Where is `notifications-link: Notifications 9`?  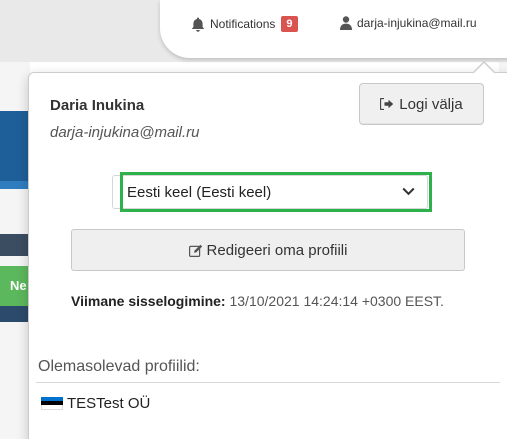 notifications-link: Notifications 9 is located at coordinates (244, 24).